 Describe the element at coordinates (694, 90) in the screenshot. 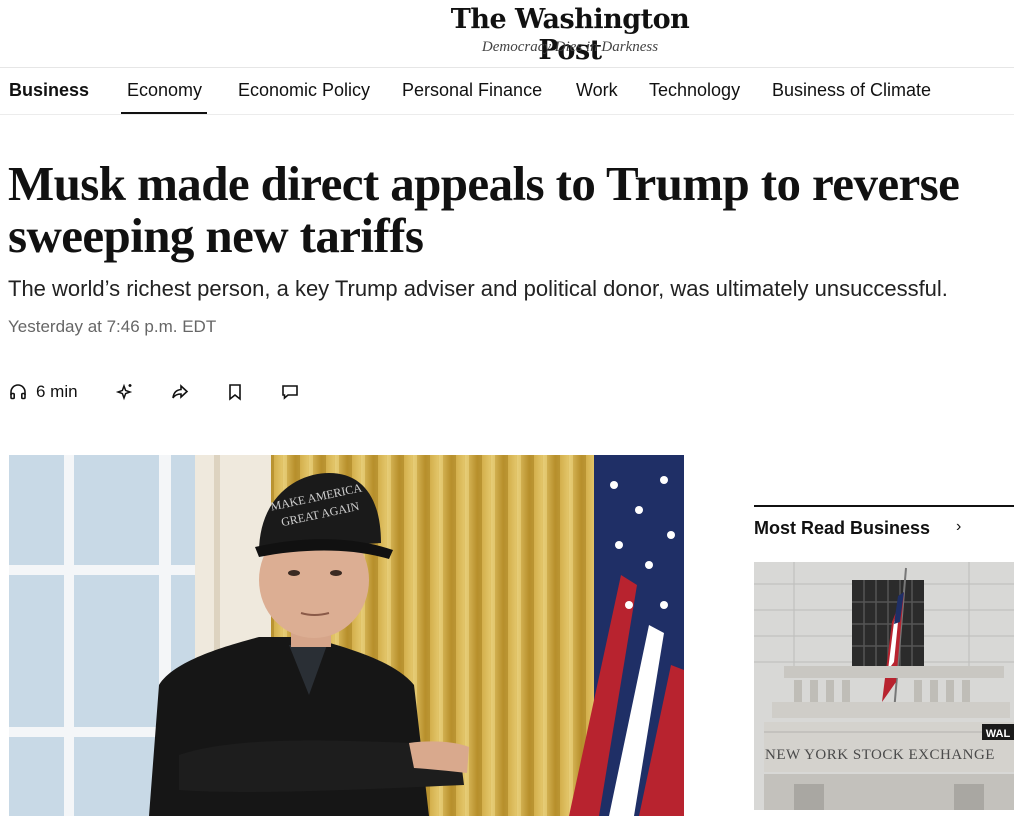

I see `nav-item-technology: Technology` at that location.